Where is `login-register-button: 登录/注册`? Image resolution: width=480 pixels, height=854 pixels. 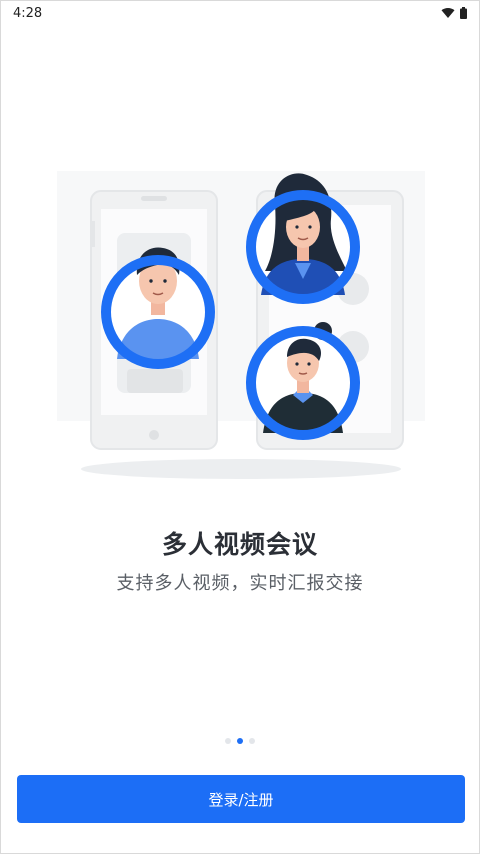
login-register-button: 登录/注册 is located at coordinates (241, 799).